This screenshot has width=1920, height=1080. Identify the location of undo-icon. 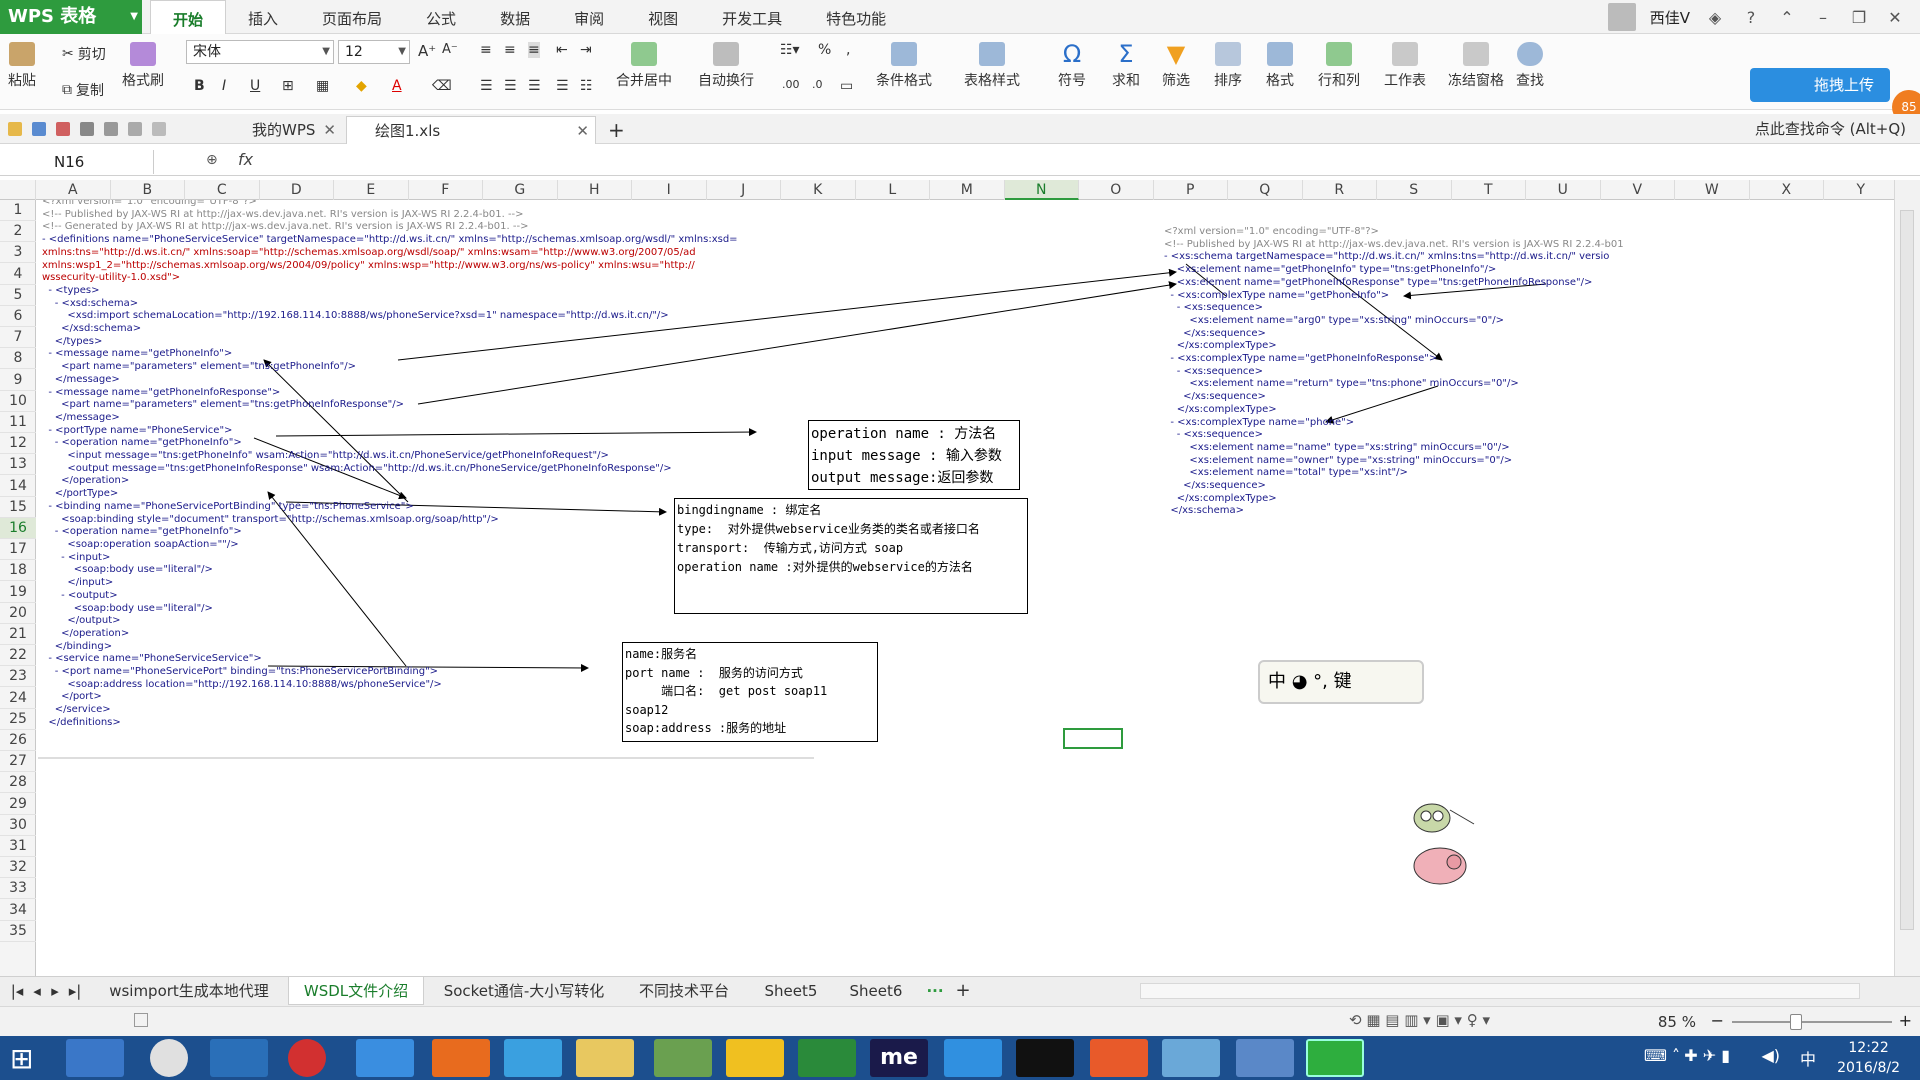
(135, 129).